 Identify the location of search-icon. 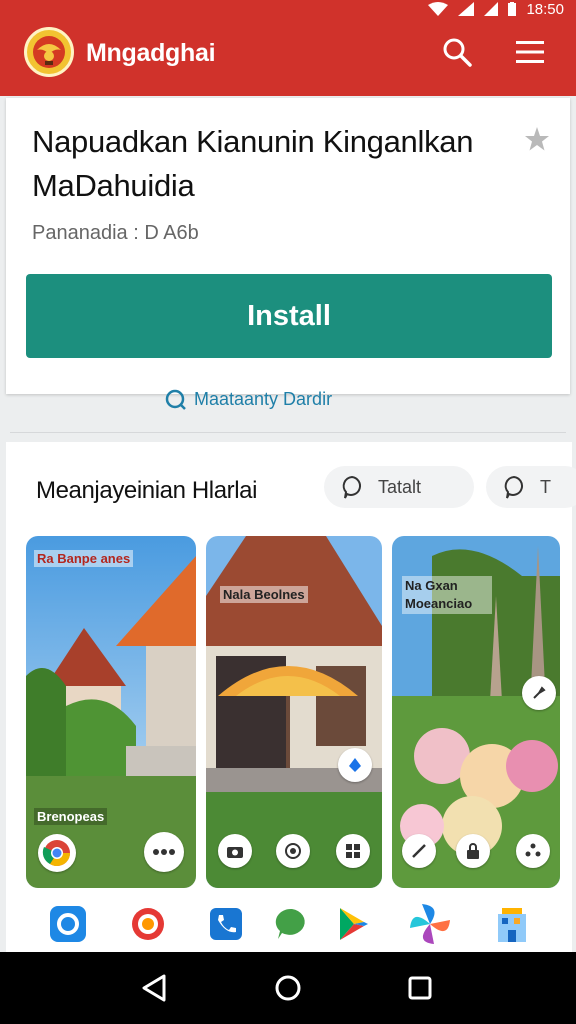
(457, 52).